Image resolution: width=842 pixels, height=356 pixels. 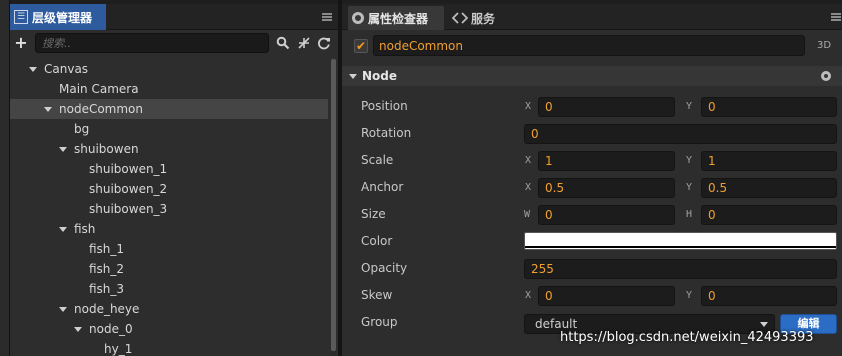 What do you see at coordinates (169, 169) in the screenshot?
I see `tree-node-shuibowen-1: shuibowen_1` at bounding box center [169, 169].